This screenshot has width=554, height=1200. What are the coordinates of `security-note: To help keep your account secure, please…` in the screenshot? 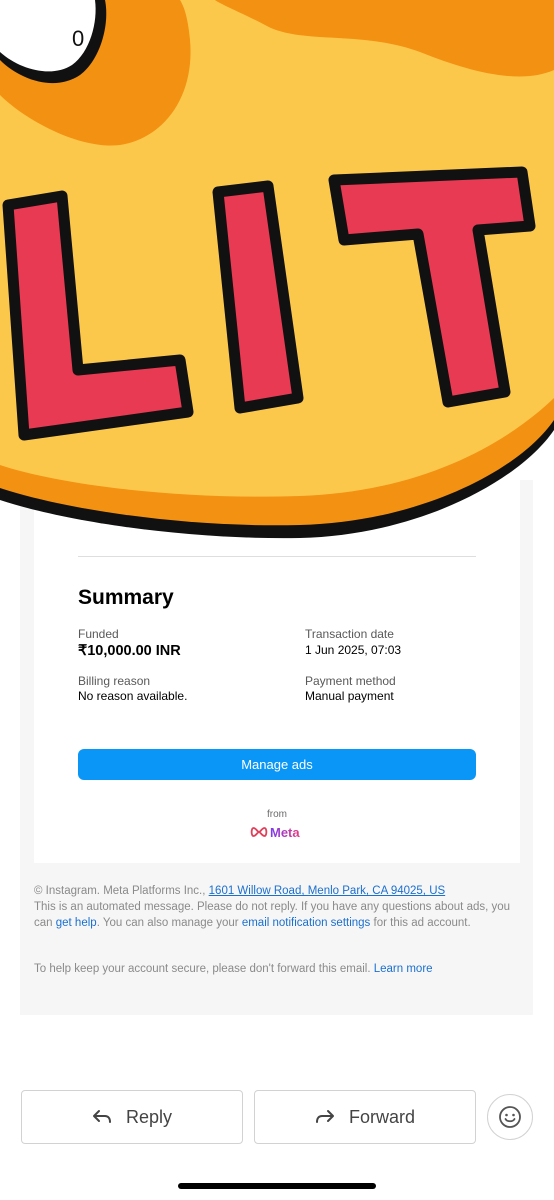 It's located at (277, 969).